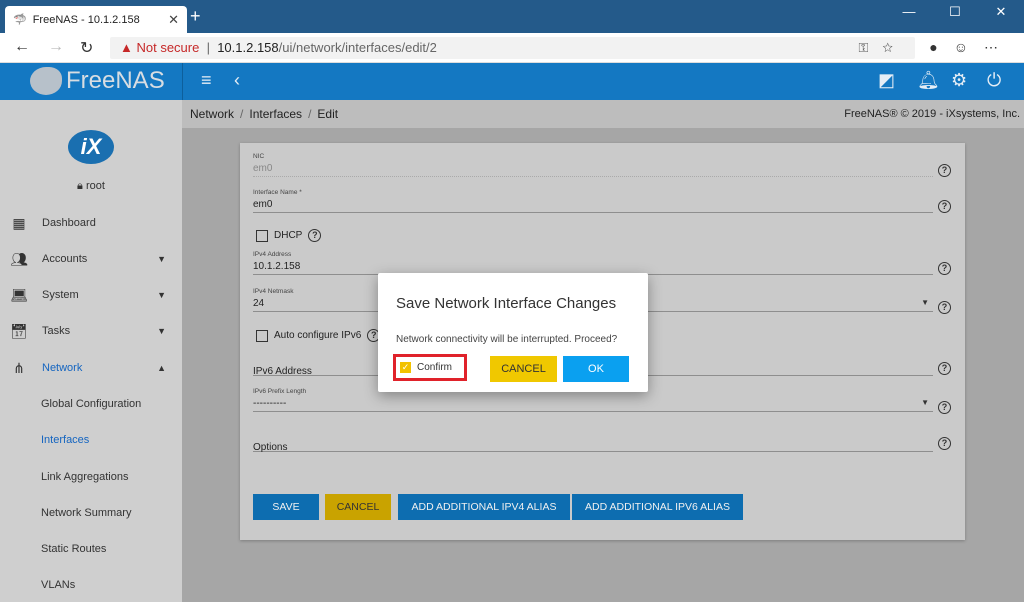 The width and height of the screenshot is (1024, 602). What do you see at coordinates (60, 295) in the screenshot?
I see `sidebar-item-label: System` at bounding box center [60, 295].